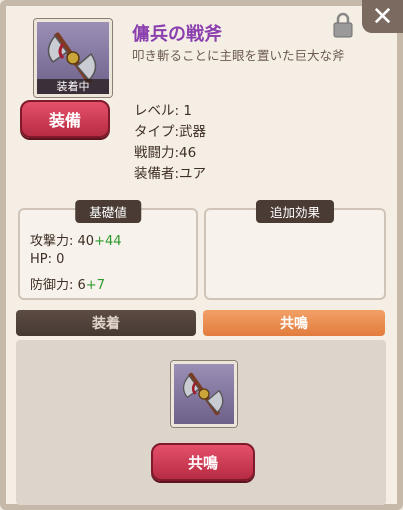 This screenshot has width=403, height=510. What do you see at coordinates (65, 119) in the screenshot?
I see `equip-button: 装備` at bounding box center [65, 119].